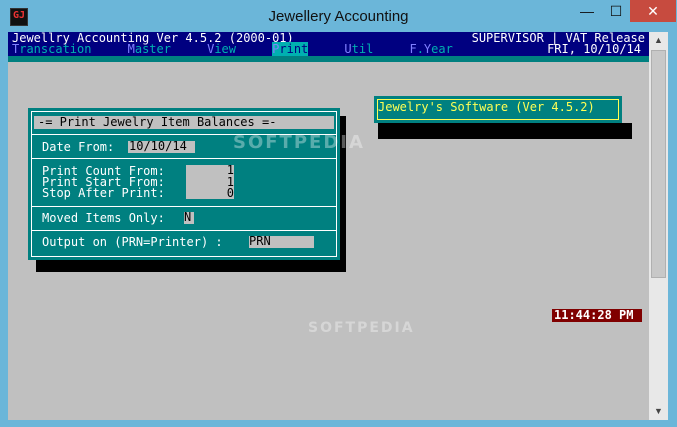  What do you see at coordinates (358, 49) in the screenshot?
I see `menu-util: Util` at bounding box center [358, 49].